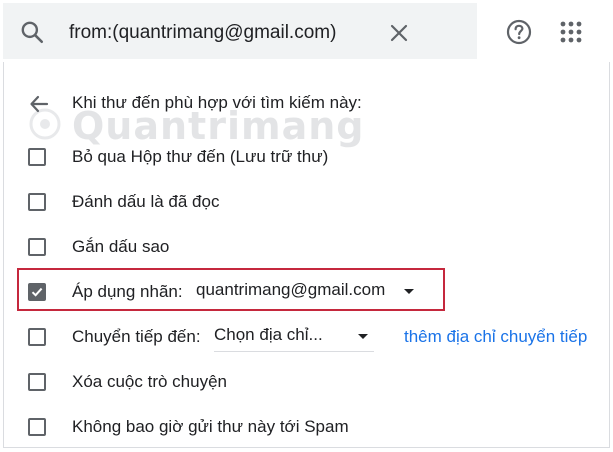  Describe the element at coordinates (399, 33) in the screenshot. I see `close-icon` at that location.